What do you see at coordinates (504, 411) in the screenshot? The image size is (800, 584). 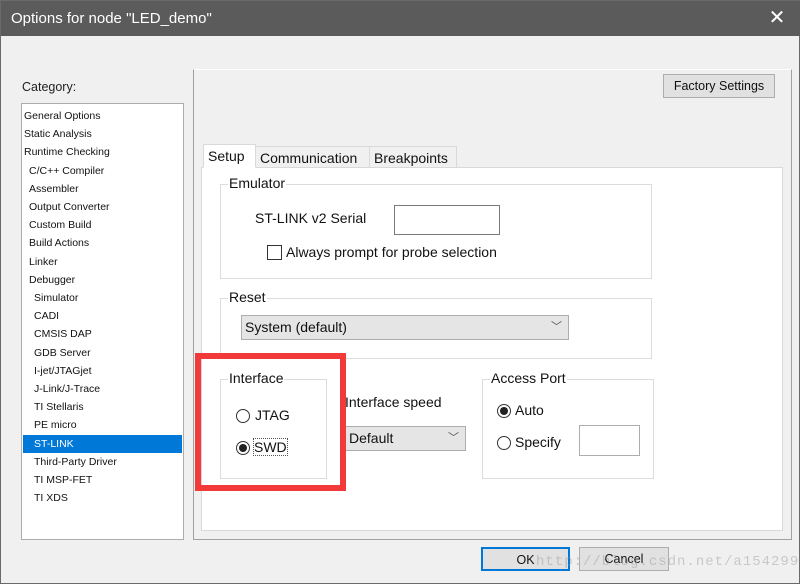 I see `auto-radio` at bounding box center [504, 411].